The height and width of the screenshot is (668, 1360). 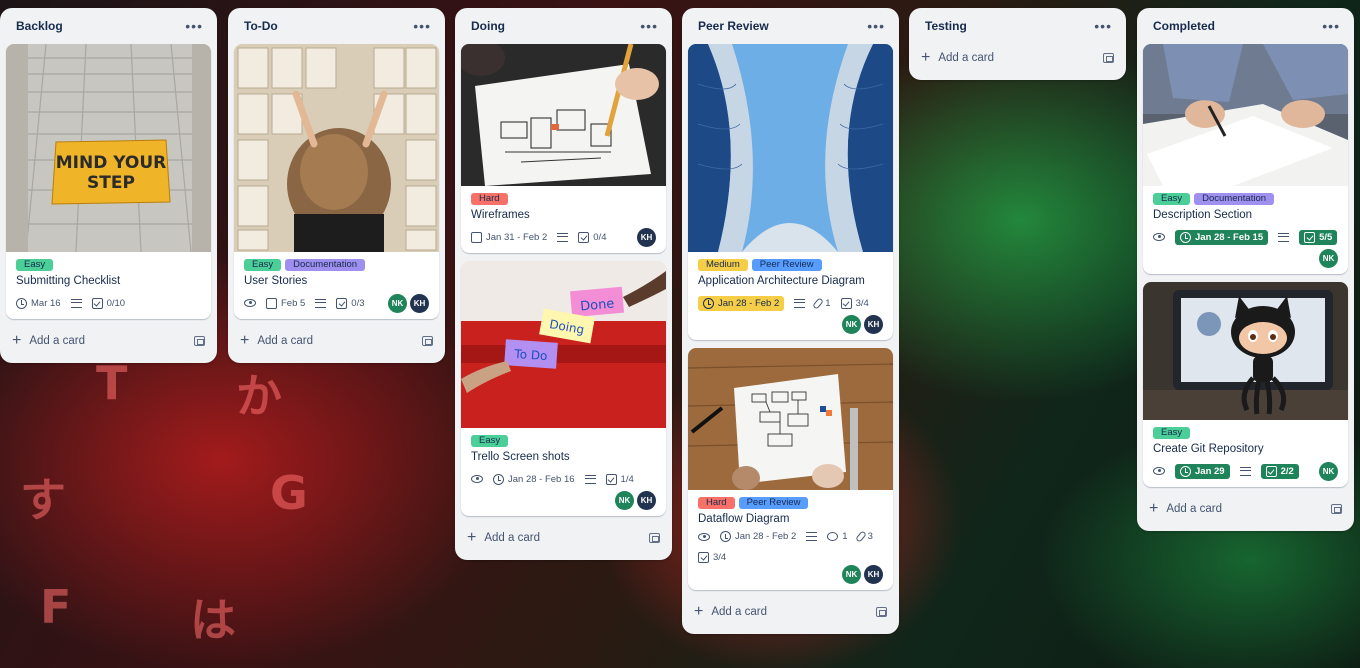 What do you see at coordinates (1318, 237) in the screenshot?
I see `checklist-badge: 5/5` at bounding box center [1318, 237].